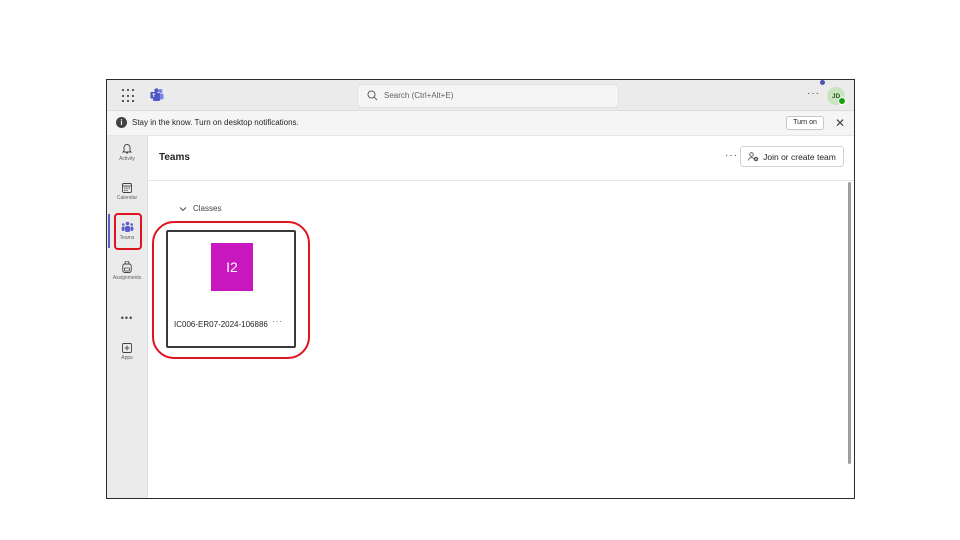  I want to click on rail-item-assignments: Assignments, so click(127, 271).